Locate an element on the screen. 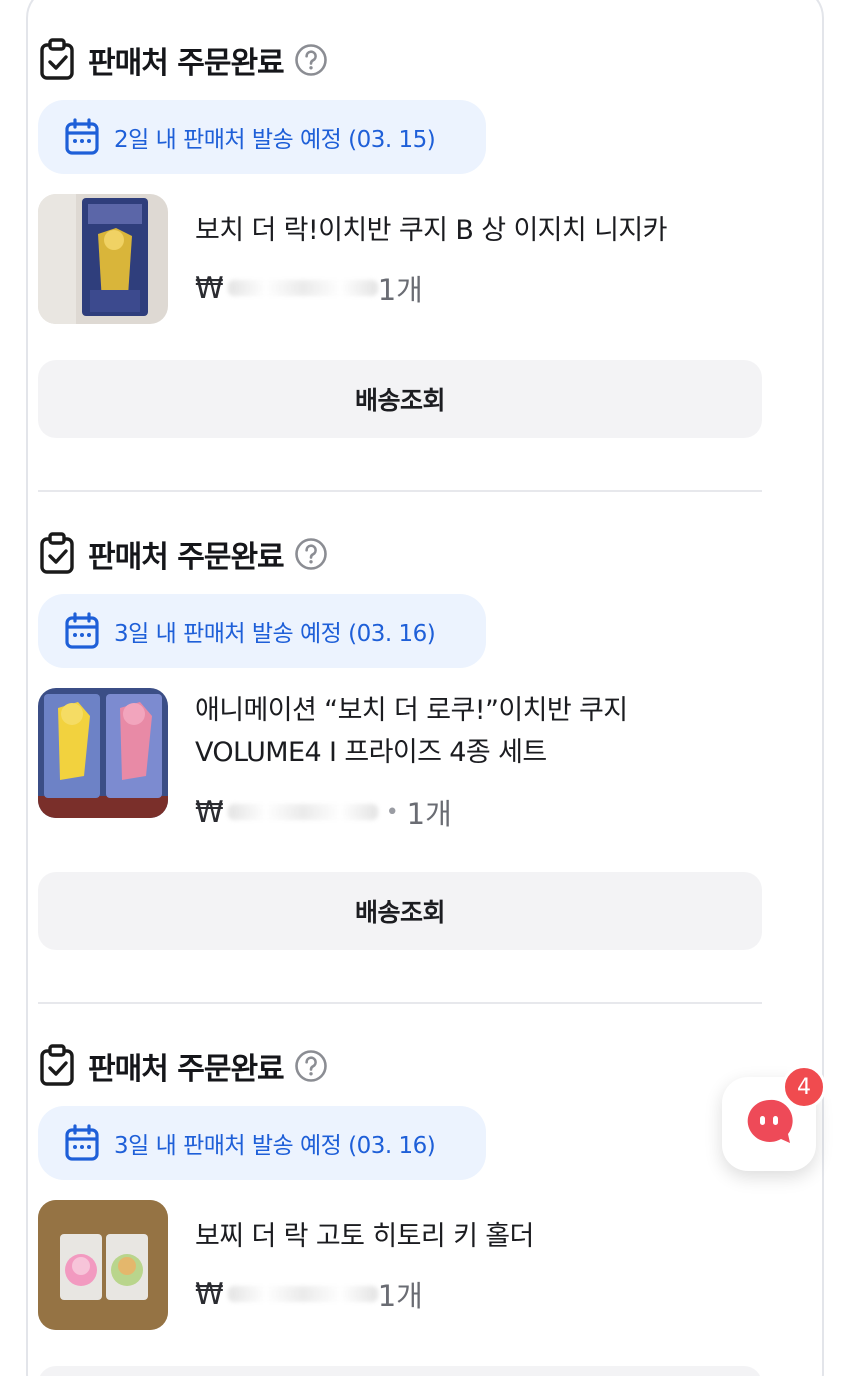 This screenshot has width=850, height=1376. shipping-estimate-text: 2일 내 판매처 발송 예정 (03. 15) is located at coordinates (275, 140).